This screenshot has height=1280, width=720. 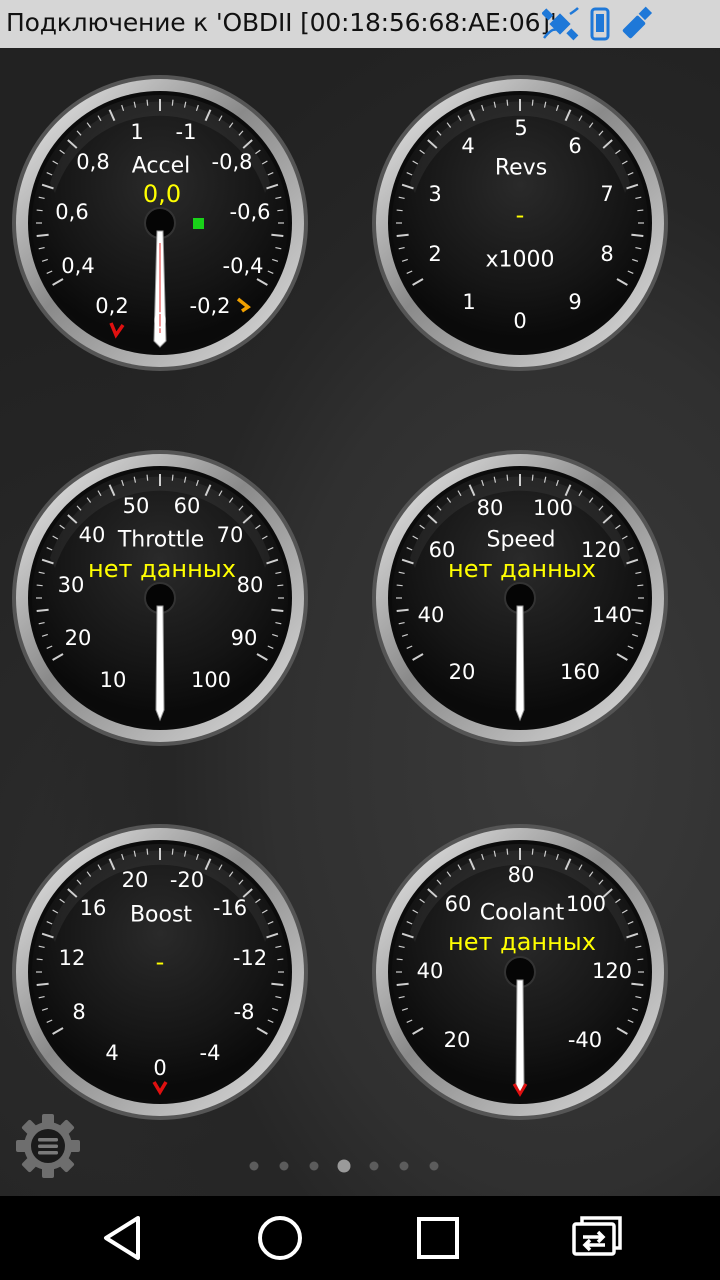 What do you see at coordinates (521, 540) in the screenshot?
I see `gauge-name: Speed` at bounding box center [521, 540].